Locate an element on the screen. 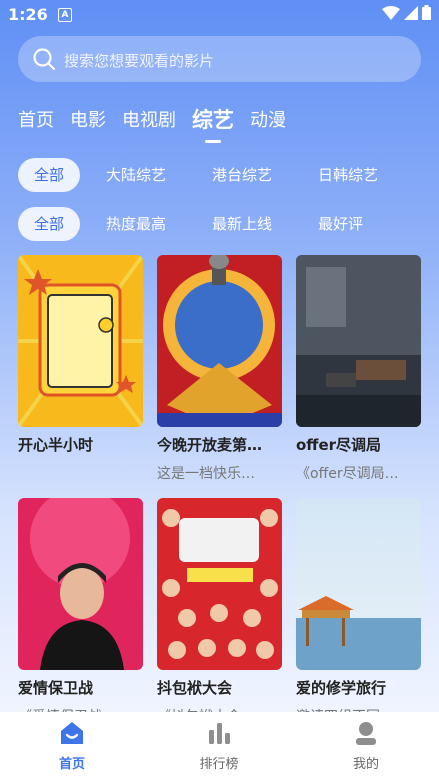 The image size is (439, 782). bar-chart-icon is located at coordinates (219, 733).